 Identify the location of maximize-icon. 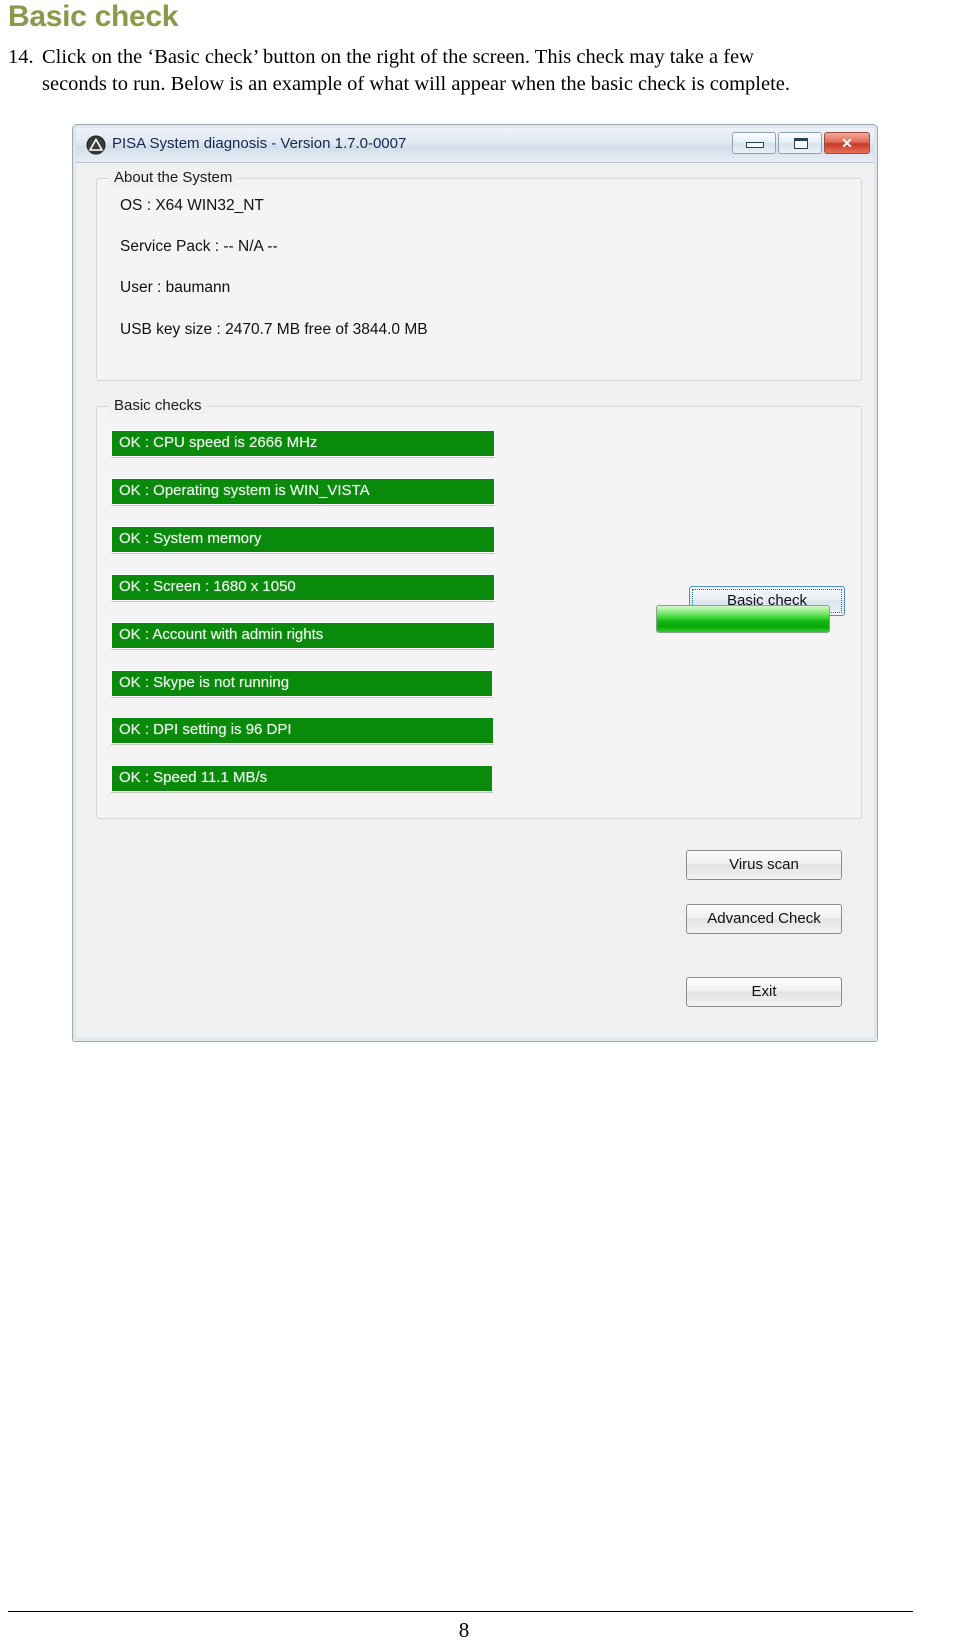
(801, 143).